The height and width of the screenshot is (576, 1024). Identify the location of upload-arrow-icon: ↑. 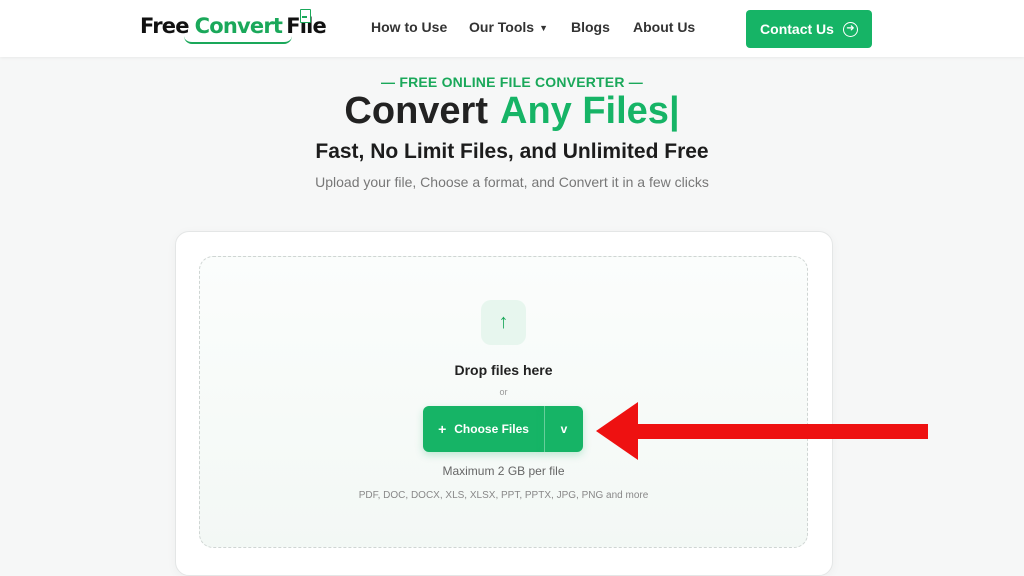
(503, 322).